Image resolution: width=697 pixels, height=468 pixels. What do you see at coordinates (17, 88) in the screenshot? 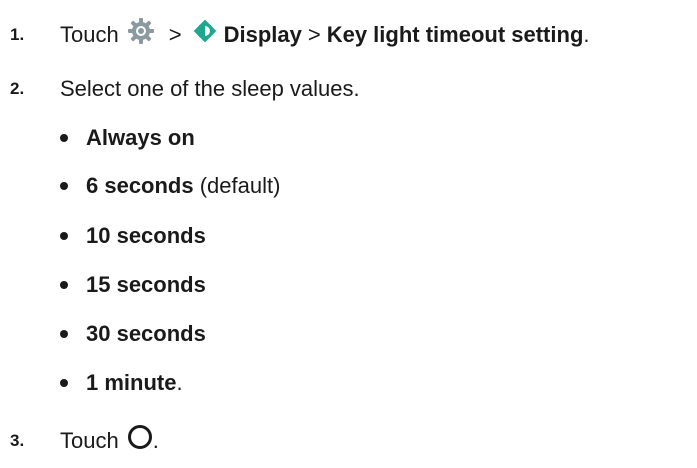
I see `step-2-number: 2.` at bounding box center [17, 88].